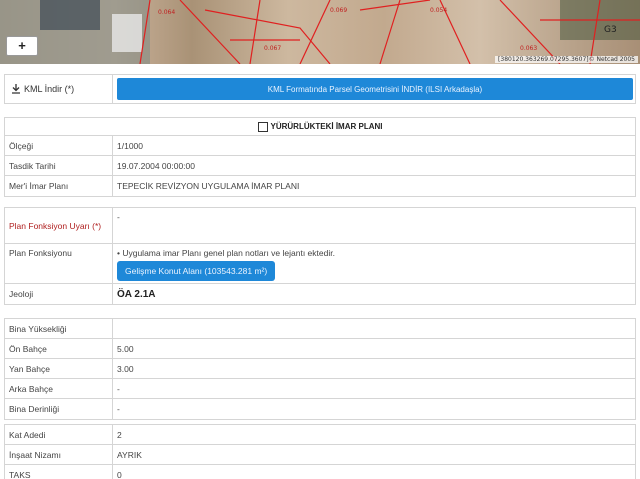  I want to click on row-label: Bina Derinliği, so click(59, 409).